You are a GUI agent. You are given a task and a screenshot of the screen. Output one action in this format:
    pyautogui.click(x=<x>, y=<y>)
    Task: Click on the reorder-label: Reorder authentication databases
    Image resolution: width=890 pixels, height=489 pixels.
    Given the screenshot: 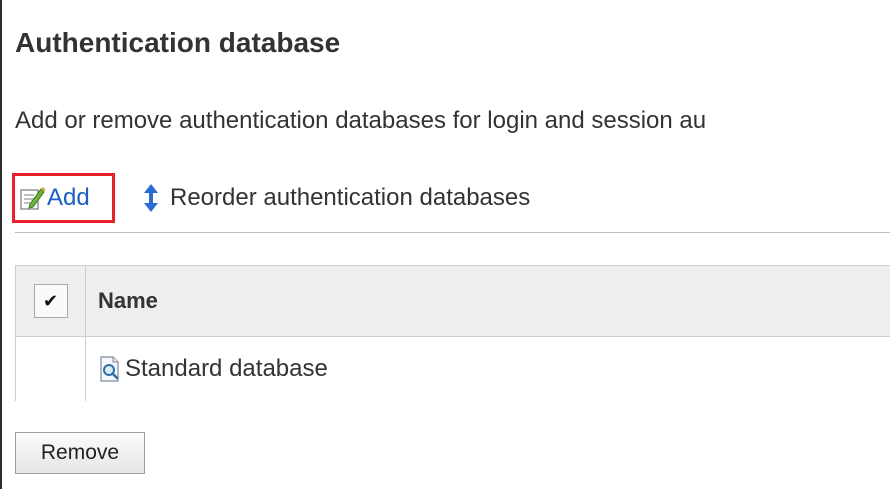 What is the action you would take?
    pyautogui.click(x=350, y=197)
    